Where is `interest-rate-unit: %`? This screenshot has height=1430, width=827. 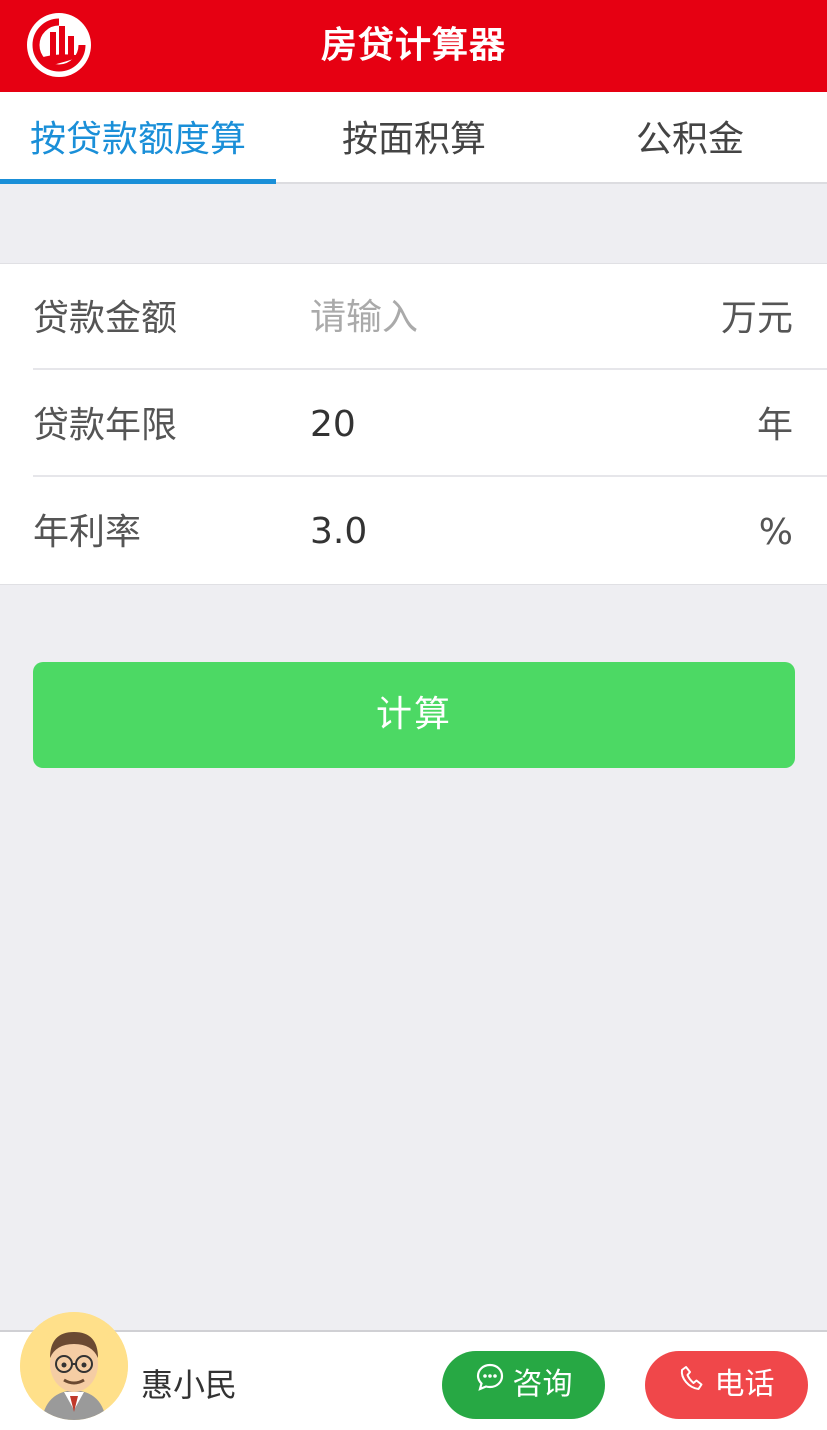
interest-rate-unit: % is located at coordinates (775, 532).